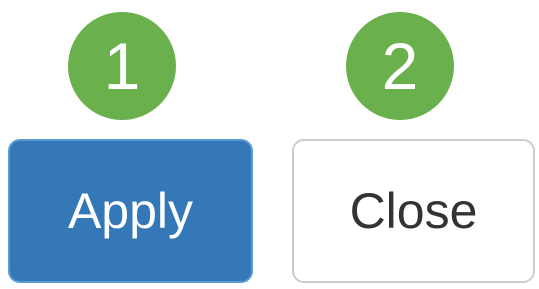 Image resolution: width=539 pixels, height=289 pixels. I want to click on step-2-badge: 2, so click(400, 66).